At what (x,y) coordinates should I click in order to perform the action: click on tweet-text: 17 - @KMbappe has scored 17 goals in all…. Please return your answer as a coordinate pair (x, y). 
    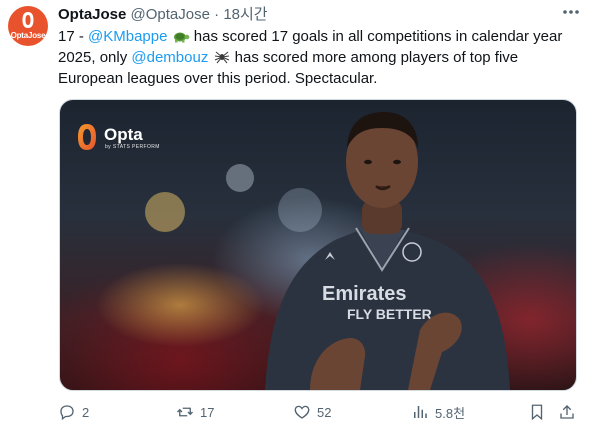
    Looking at the image, I should click on (320, 57).